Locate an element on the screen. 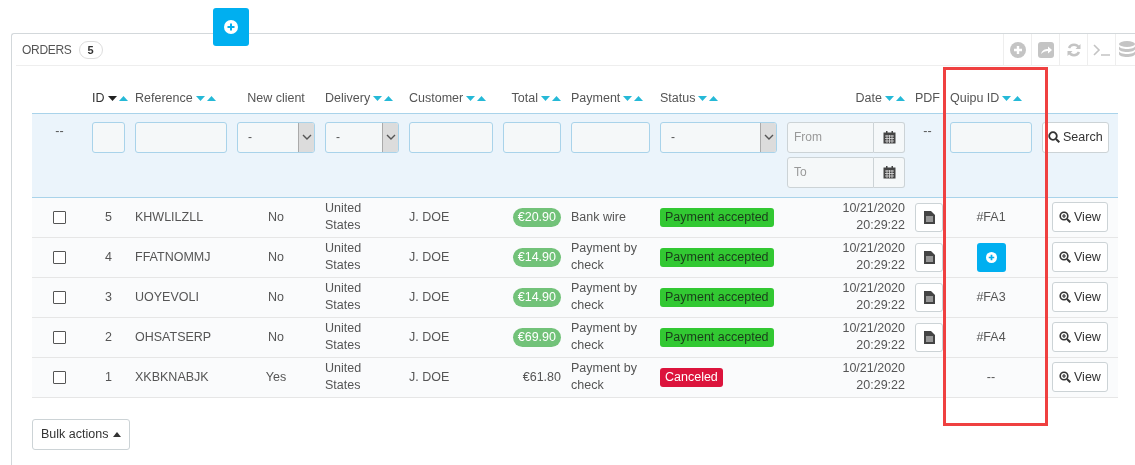 This screenshot has width=1135, height=465. table-cell: #FA3 is located at coordinates (991, 296).